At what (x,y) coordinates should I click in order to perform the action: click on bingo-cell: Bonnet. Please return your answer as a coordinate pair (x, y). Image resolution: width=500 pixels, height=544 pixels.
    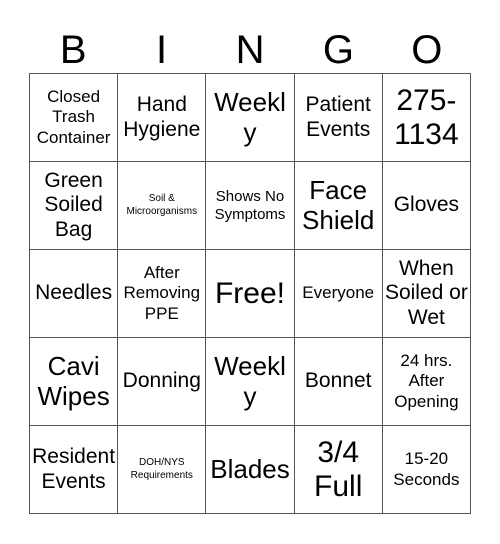
    Looking at the image, I should click on (338, 382).